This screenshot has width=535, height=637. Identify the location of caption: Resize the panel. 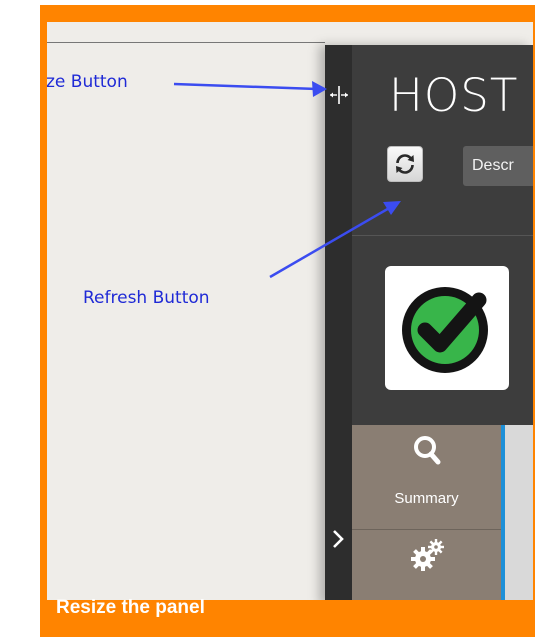
(130, 607).